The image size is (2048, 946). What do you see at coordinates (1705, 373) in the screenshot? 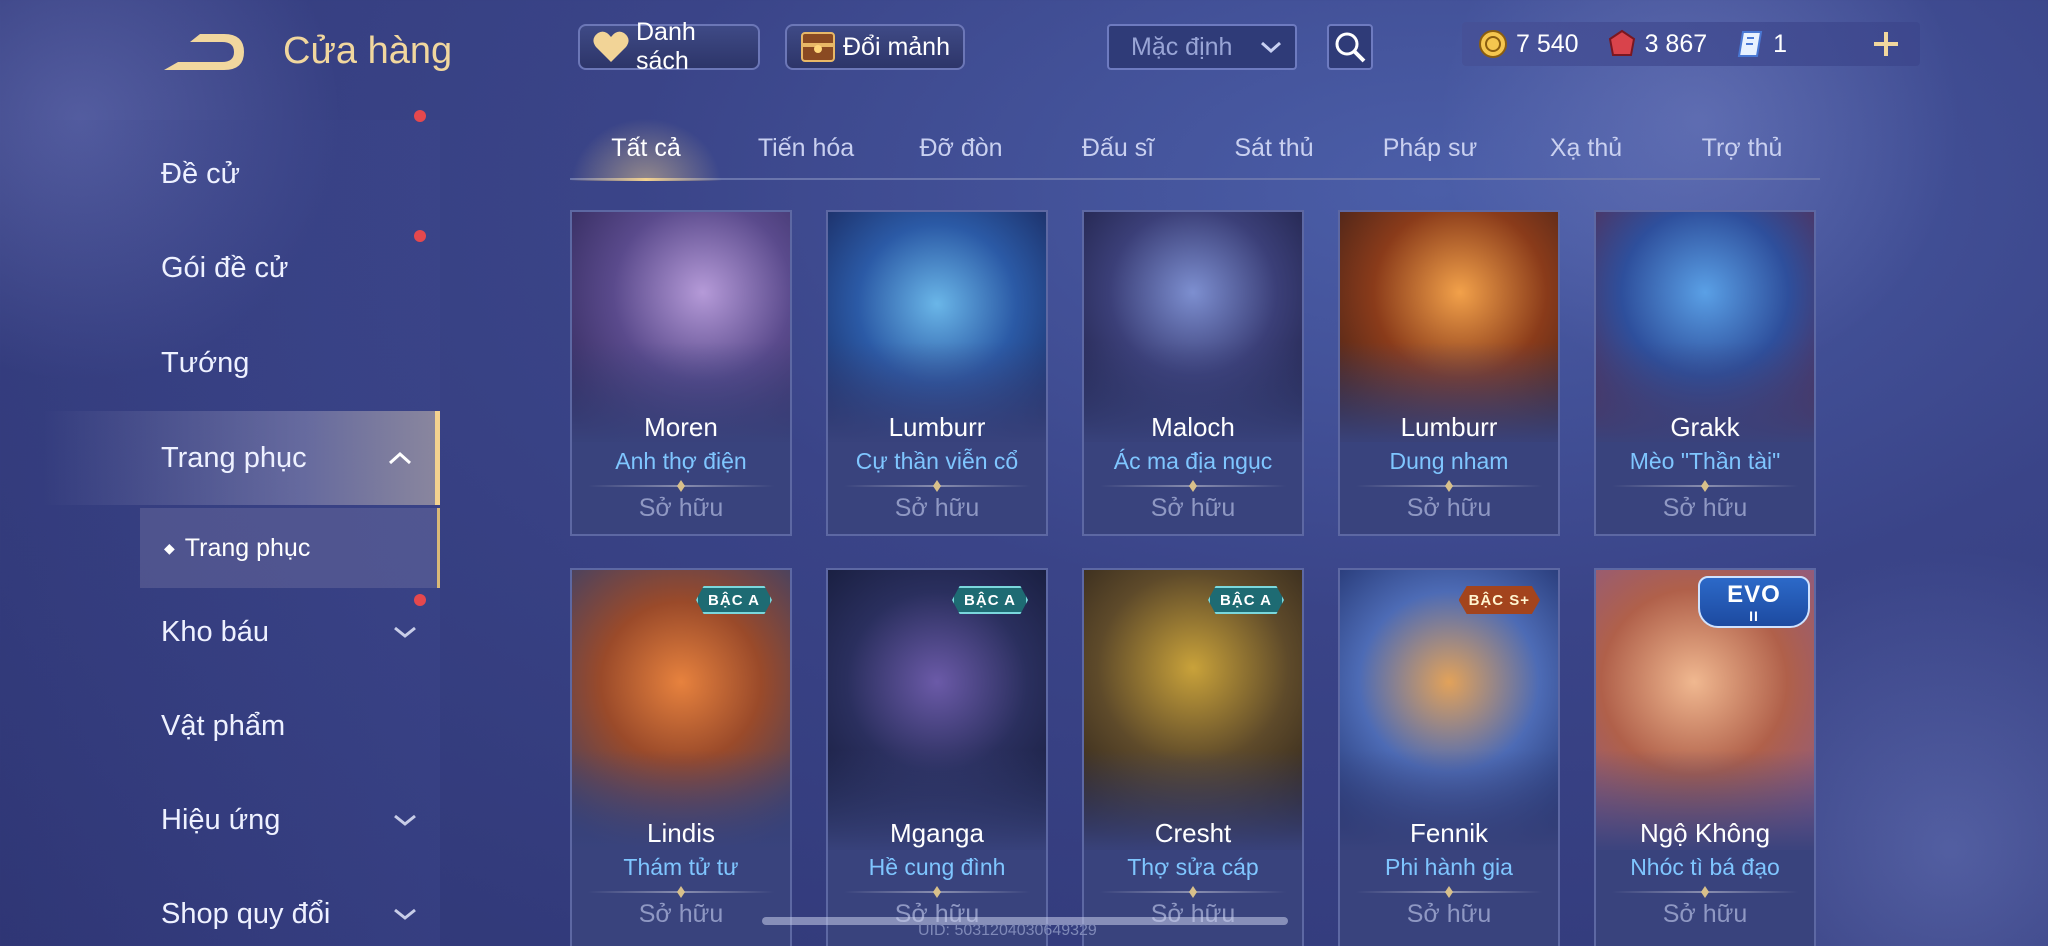
I see `skin-card: Grakk Mèo "Thần tài" Sở hữu` at bounding box center [1705, 373].